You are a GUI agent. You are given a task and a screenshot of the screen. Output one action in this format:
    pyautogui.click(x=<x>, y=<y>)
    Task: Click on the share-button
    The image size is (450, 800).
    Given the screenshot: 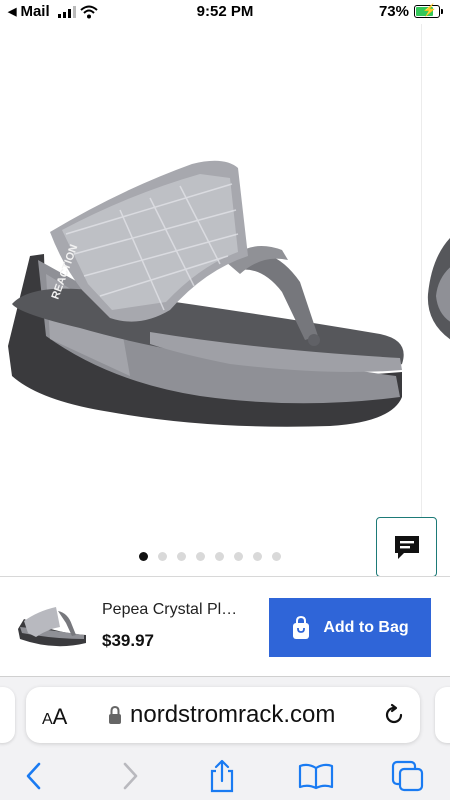 What is the action you would take?
    pyautogui.click(x=222, y=776)
    